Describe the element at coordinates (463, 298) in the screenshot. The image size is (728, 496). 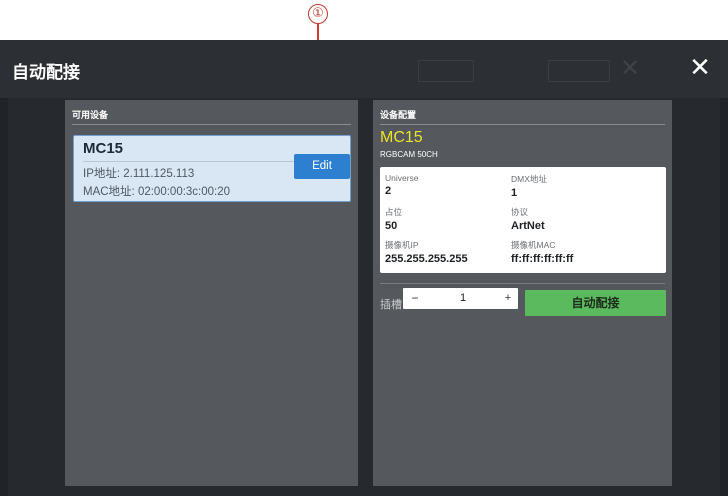
I see `slot-value: 1` at that location.